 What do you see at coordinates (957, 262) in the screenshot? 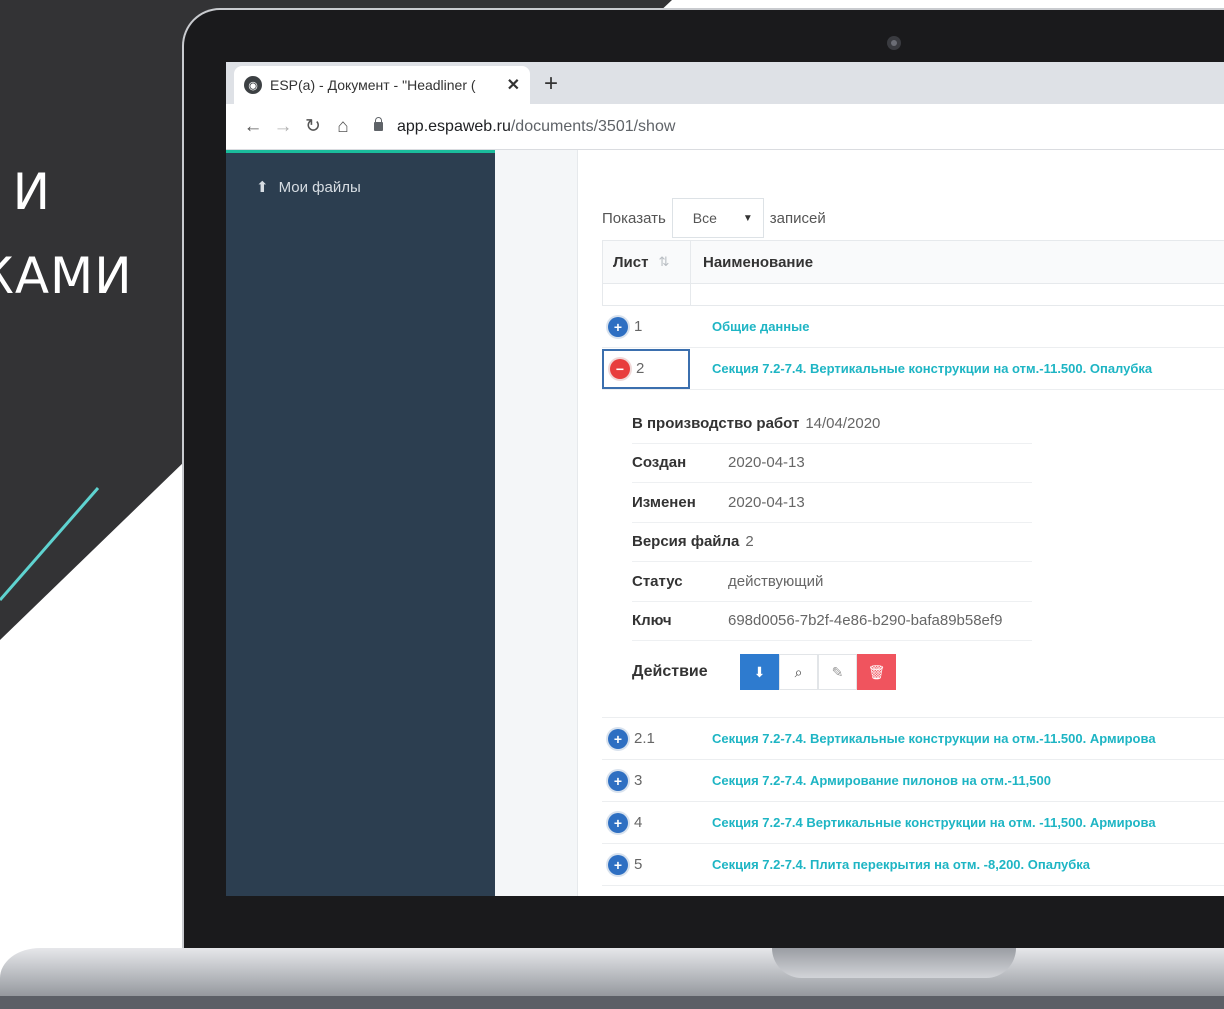
I see `column-header-name: Наименование` at bounding box center [957, 262].